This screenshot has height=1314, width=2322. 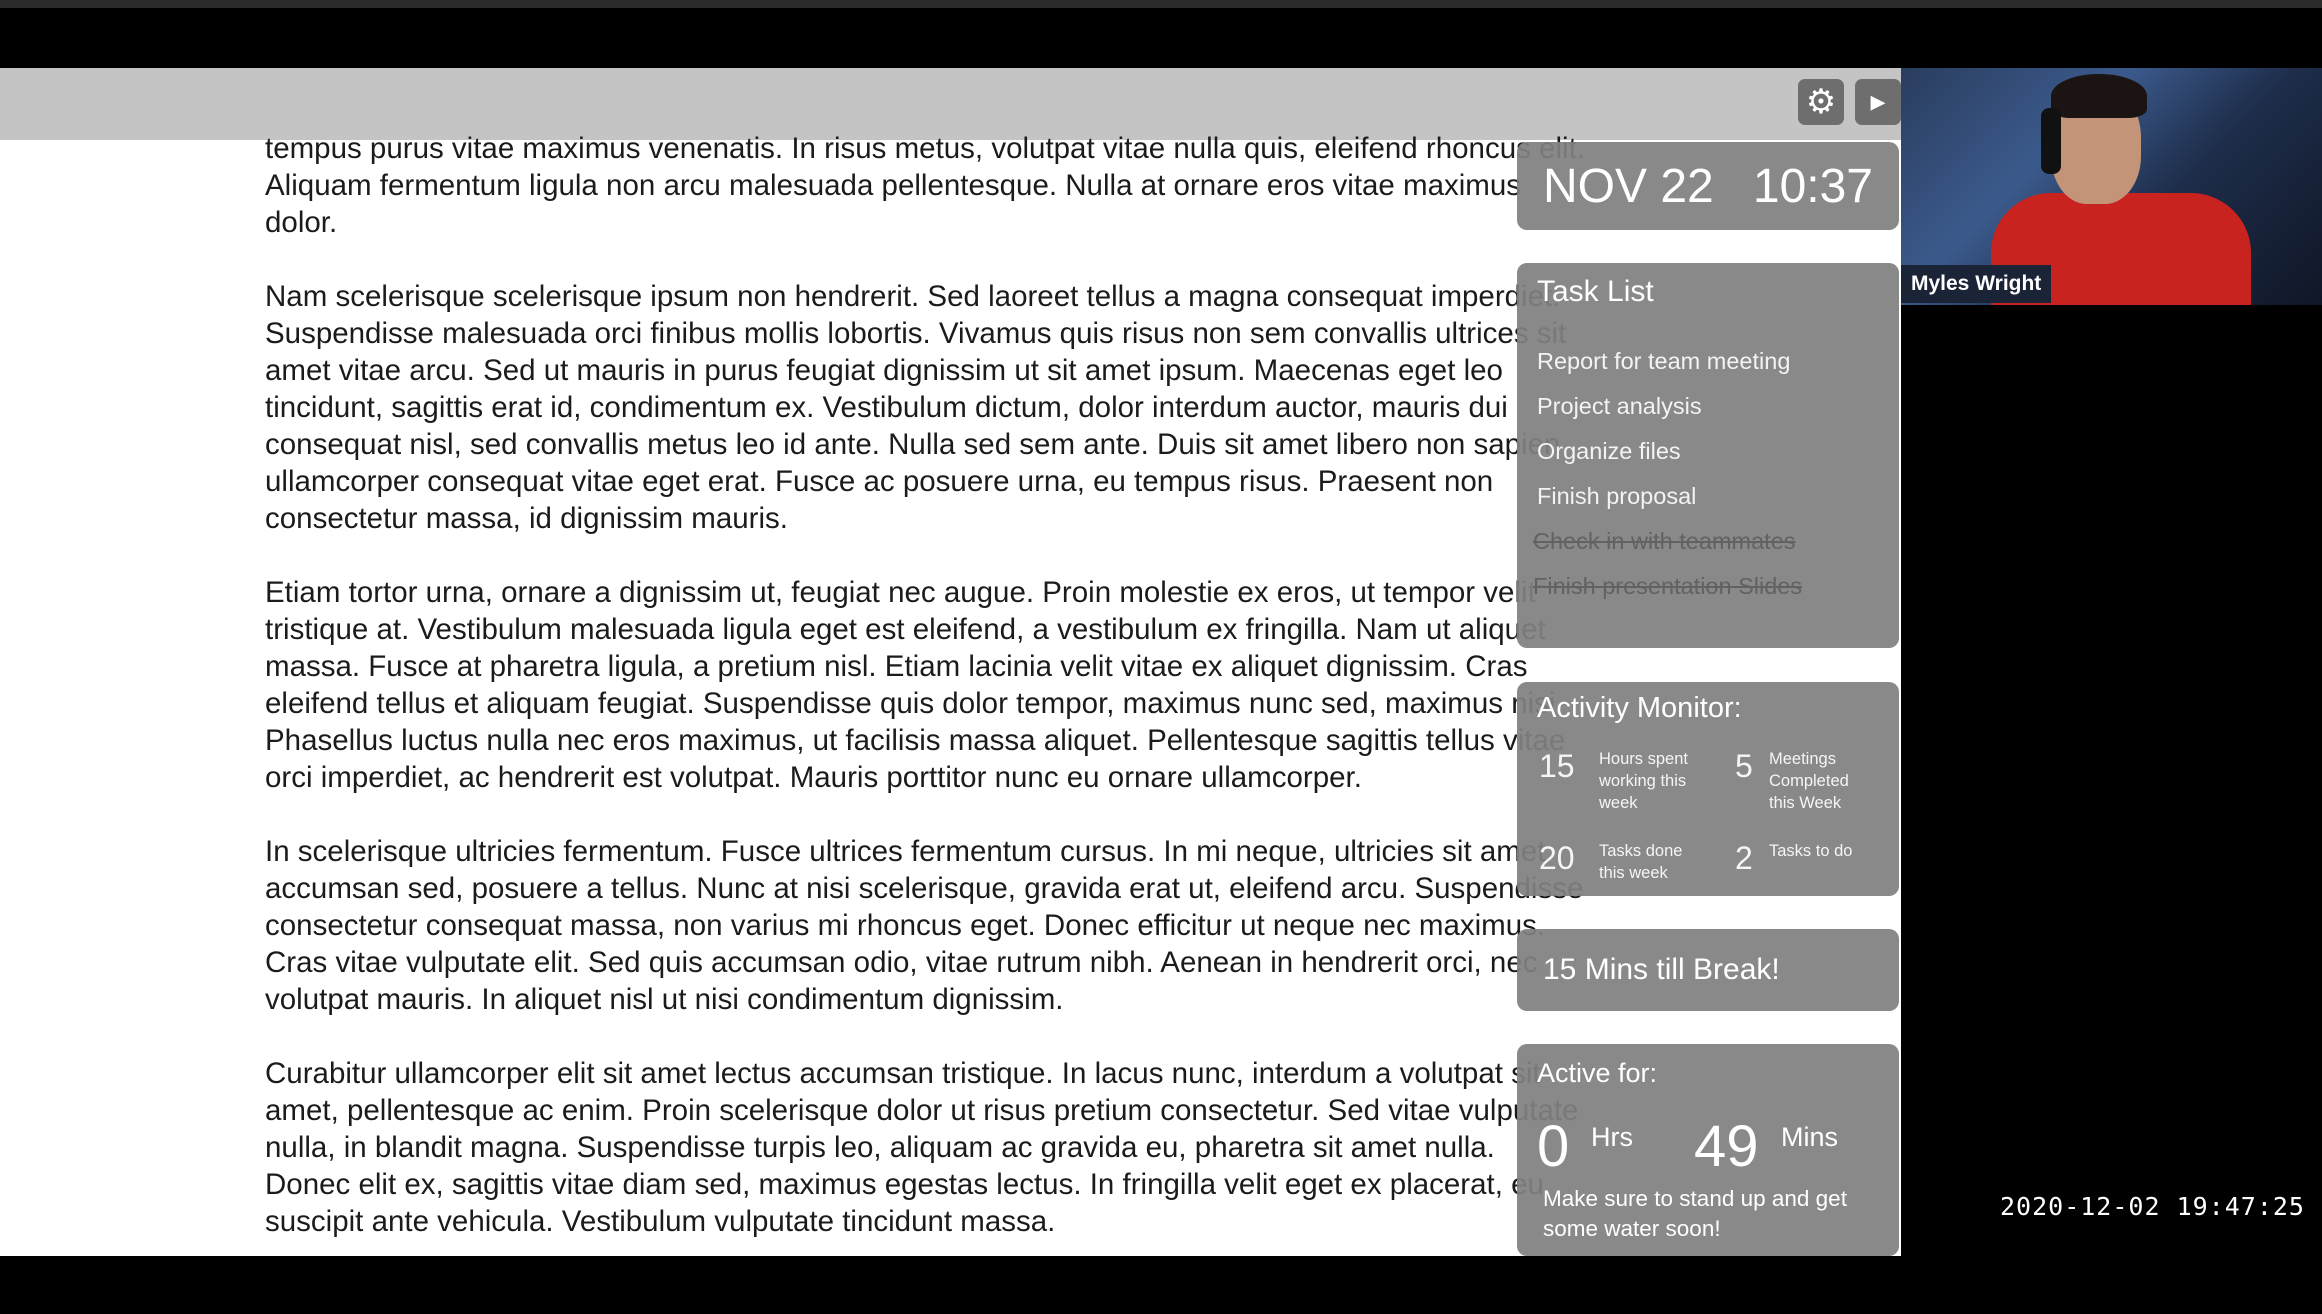 I want to click on clock-date: NOV 22, so click(x=1628, y=186).